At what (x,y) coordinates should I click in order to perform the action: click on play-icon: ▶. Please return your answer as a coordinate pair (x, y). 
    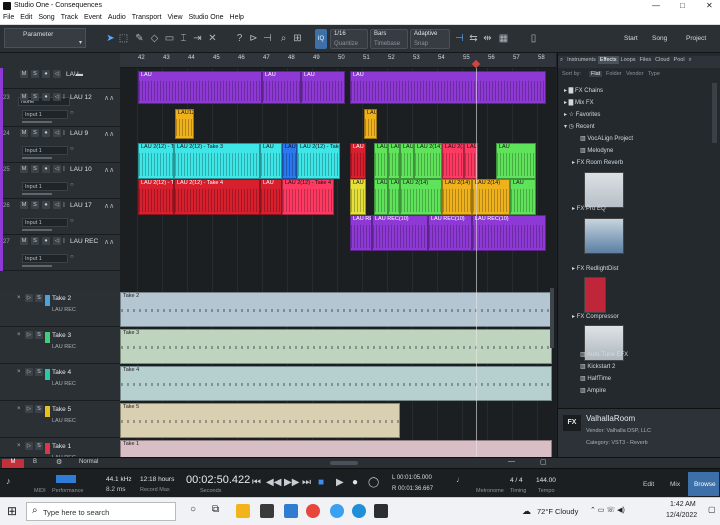
    Looking at the image, I should click on (340, 482).